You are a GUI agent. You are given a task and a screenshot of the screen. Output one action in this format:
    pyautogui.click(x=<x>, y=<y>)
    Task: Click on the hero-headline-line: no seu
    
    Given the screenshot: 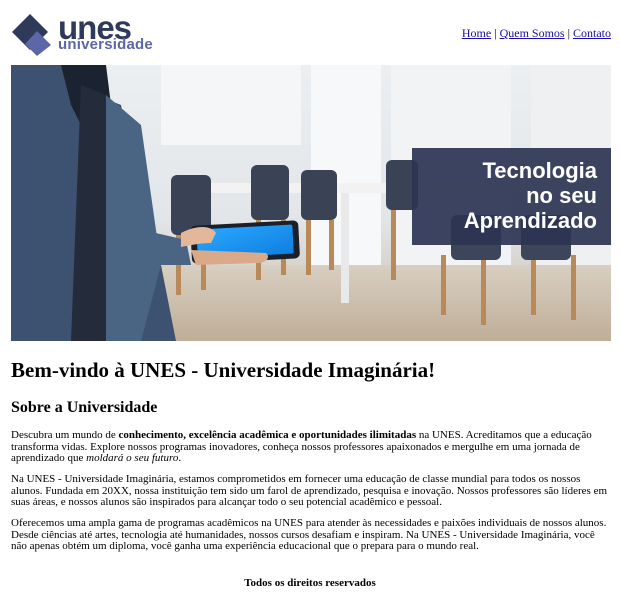 What is the action you would take?
    pyautogui.click(x=561, y=195)
    